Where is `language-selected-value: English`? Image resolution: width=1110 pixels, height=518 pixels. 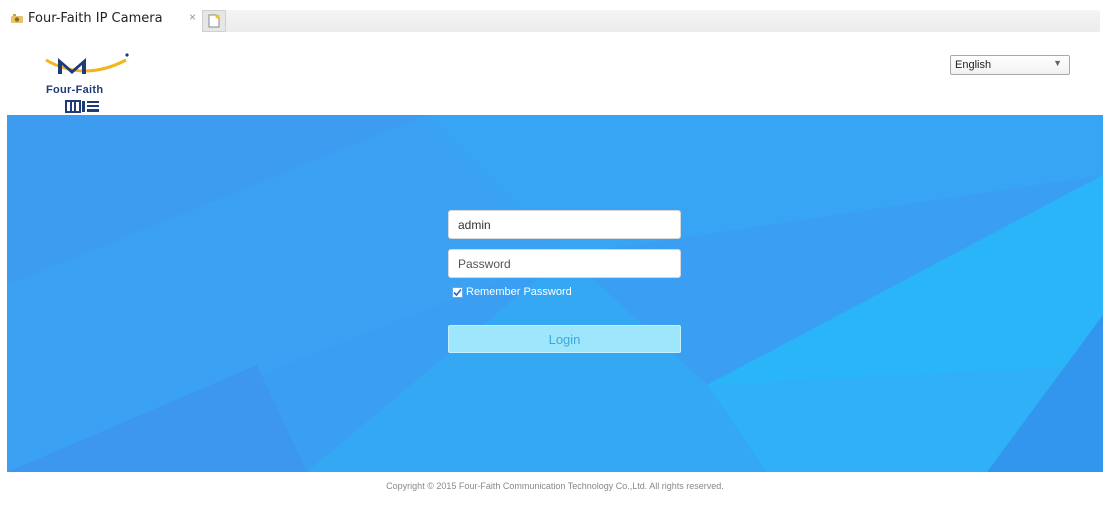 language-selected-value: English is located at coordinates (973, 65).